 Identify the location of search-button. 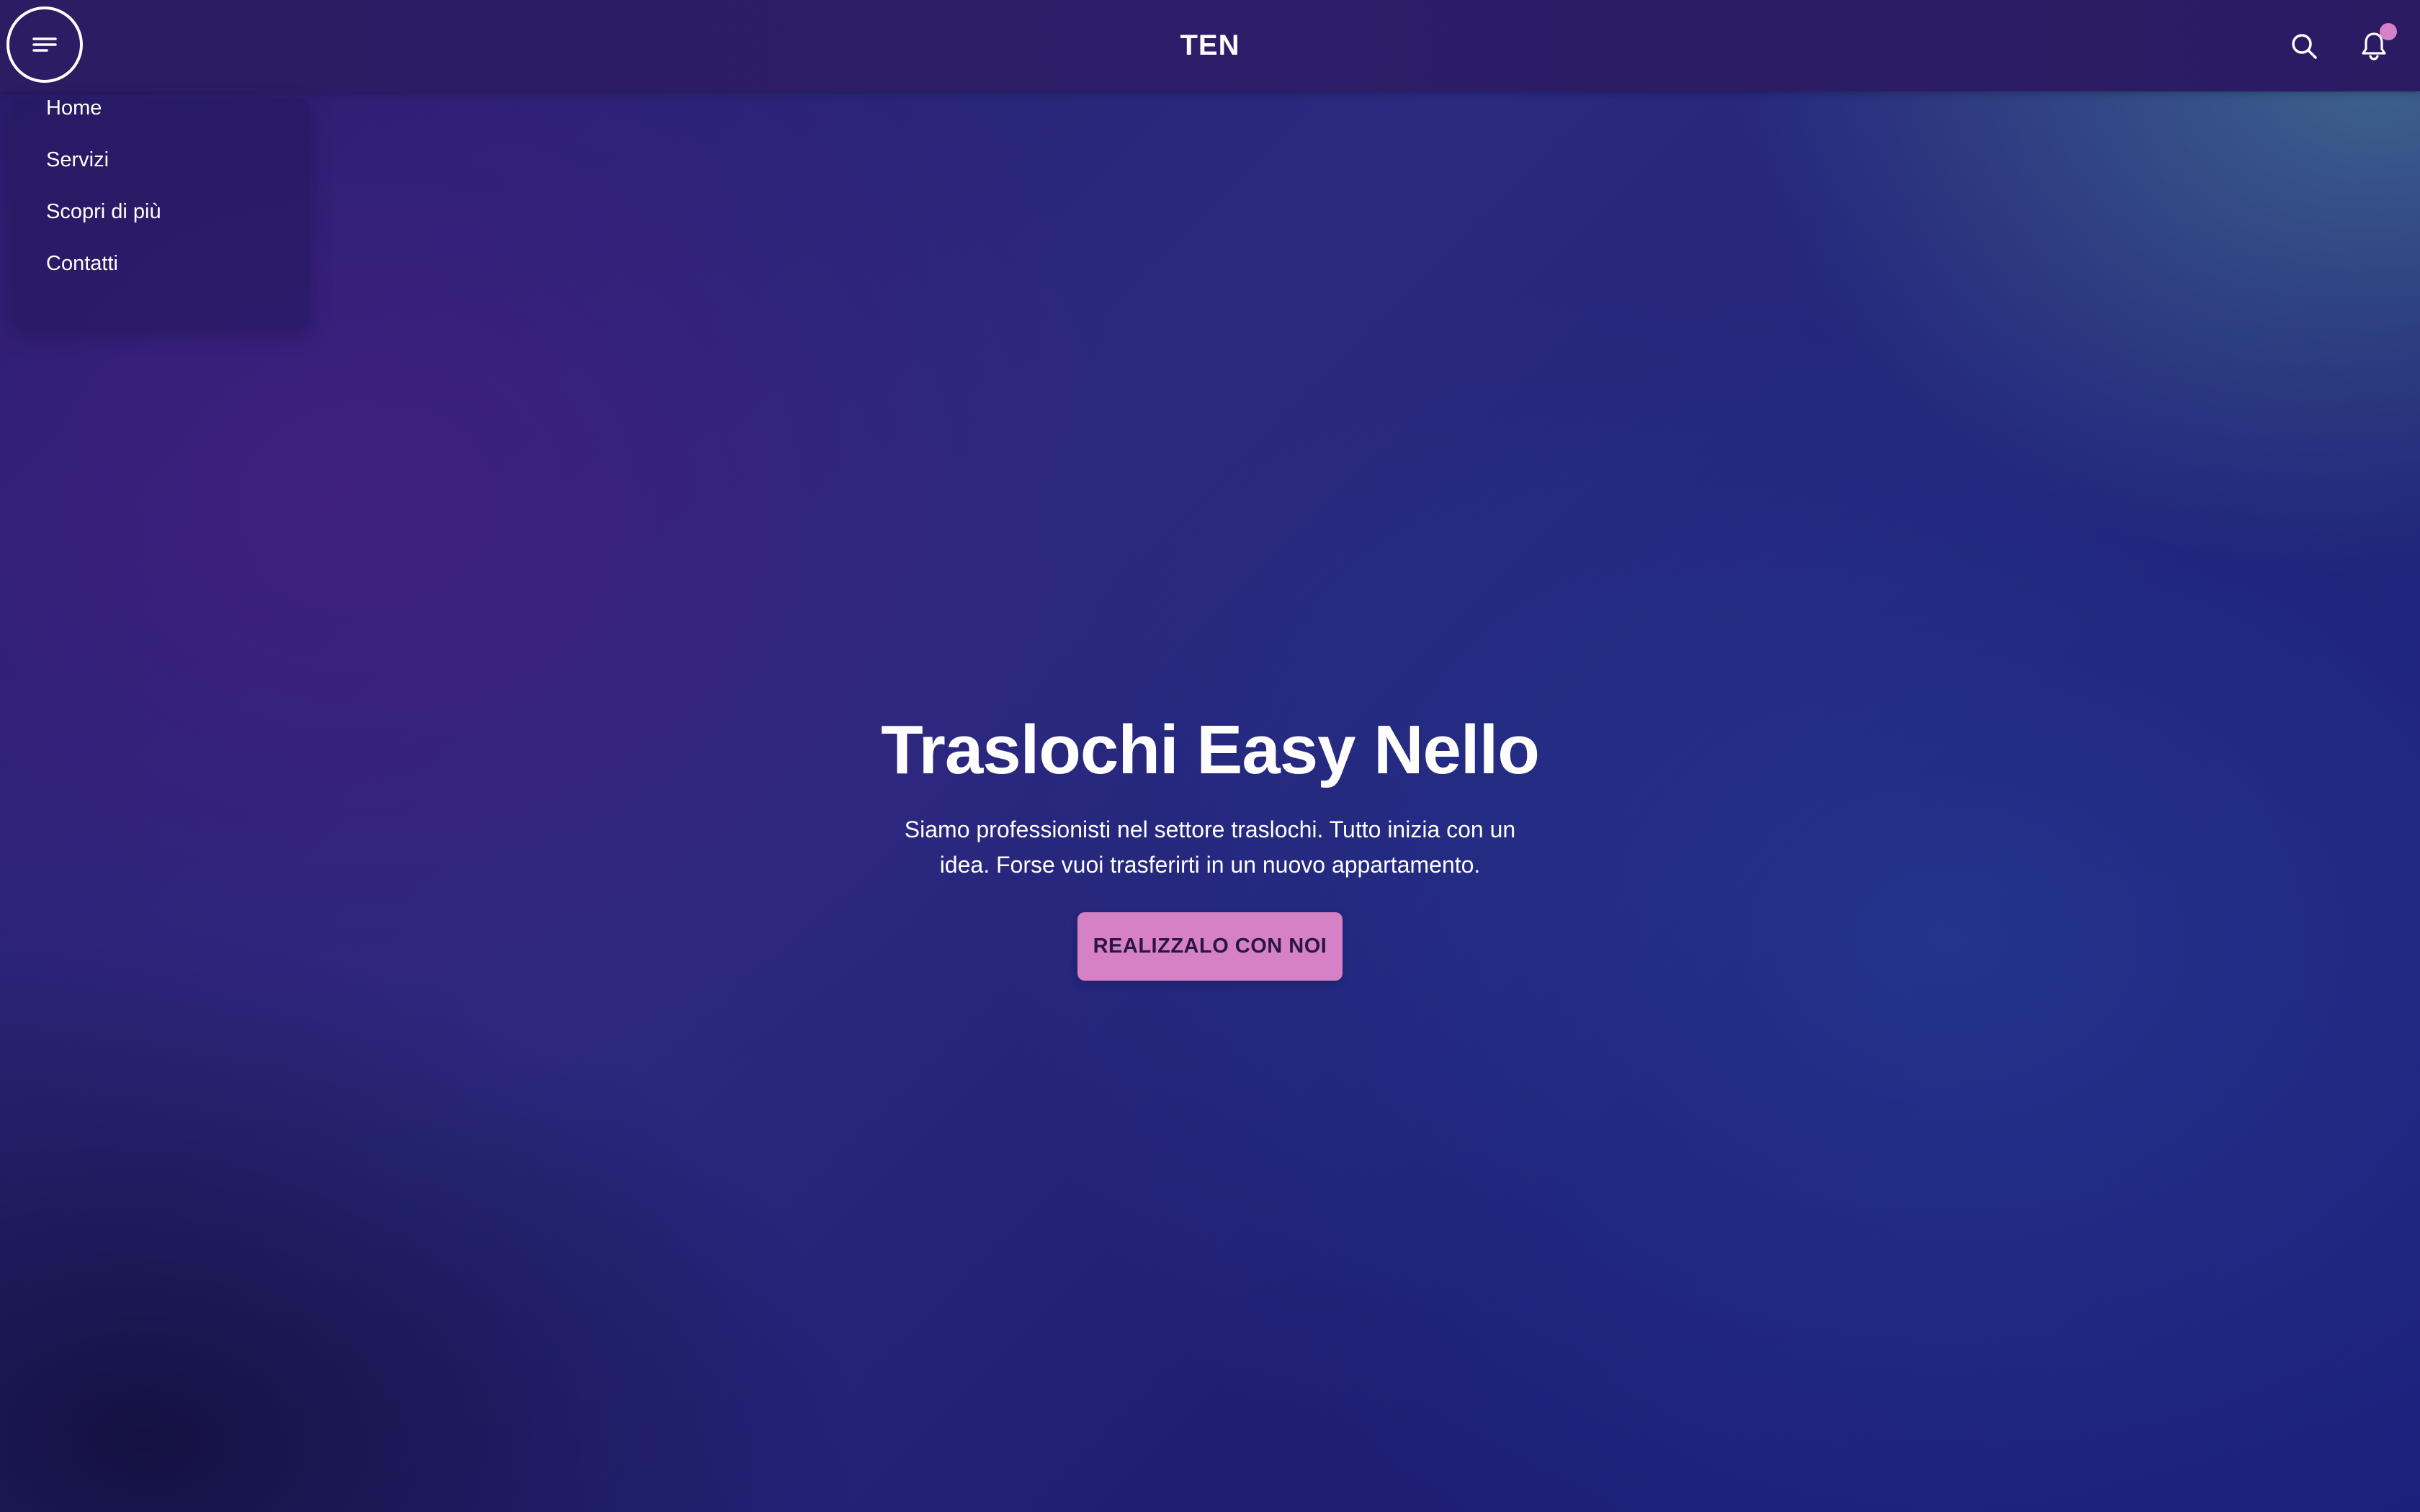
(2304, 46).